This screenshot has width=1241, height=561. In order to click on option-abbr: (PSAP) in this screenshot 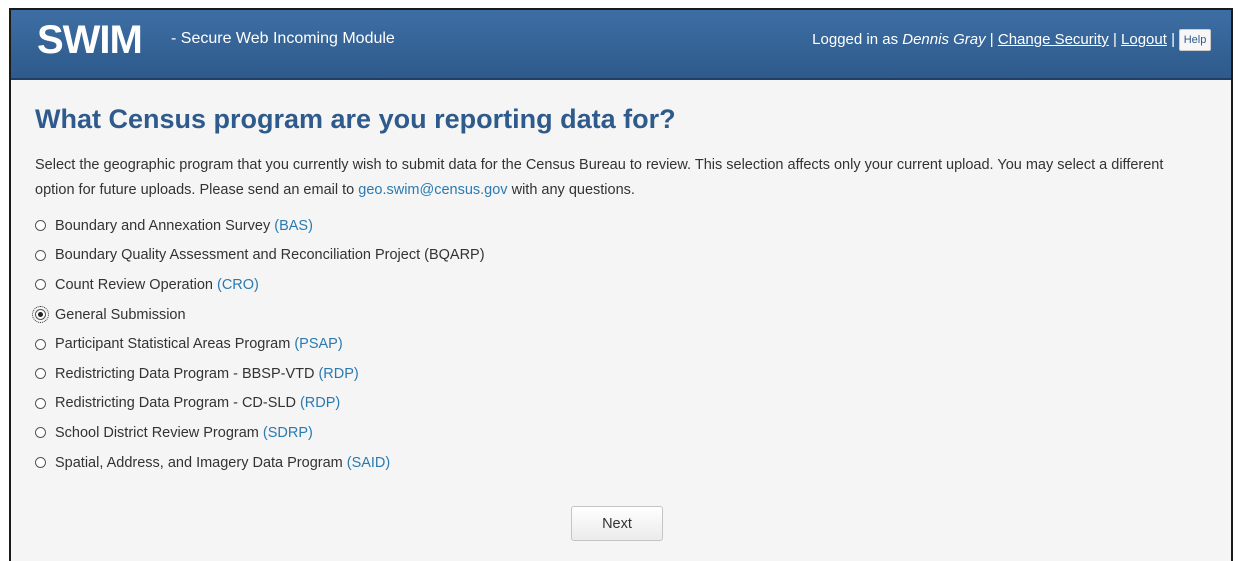, I will do `click(318, 344)`.